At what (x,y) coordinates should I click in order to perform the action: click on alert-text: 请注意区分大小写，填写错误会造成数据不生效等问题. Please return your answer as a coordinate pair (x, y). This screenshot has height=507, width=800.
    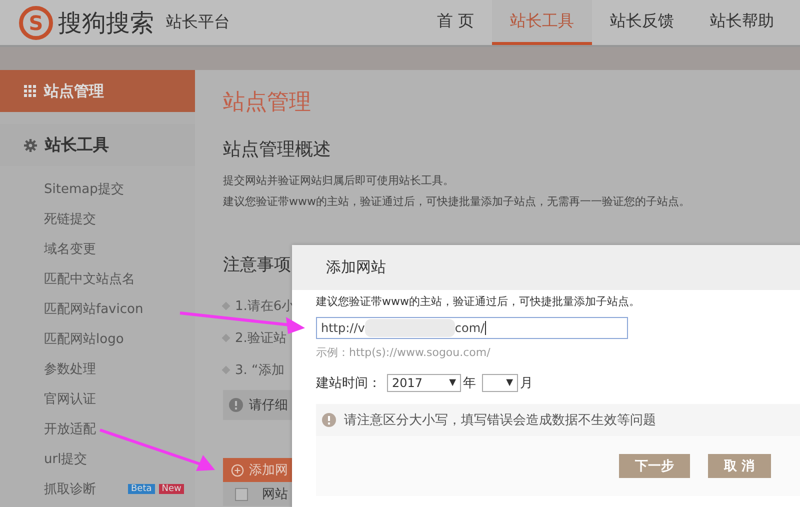
    Looking at the image, I should click on (500, 420).